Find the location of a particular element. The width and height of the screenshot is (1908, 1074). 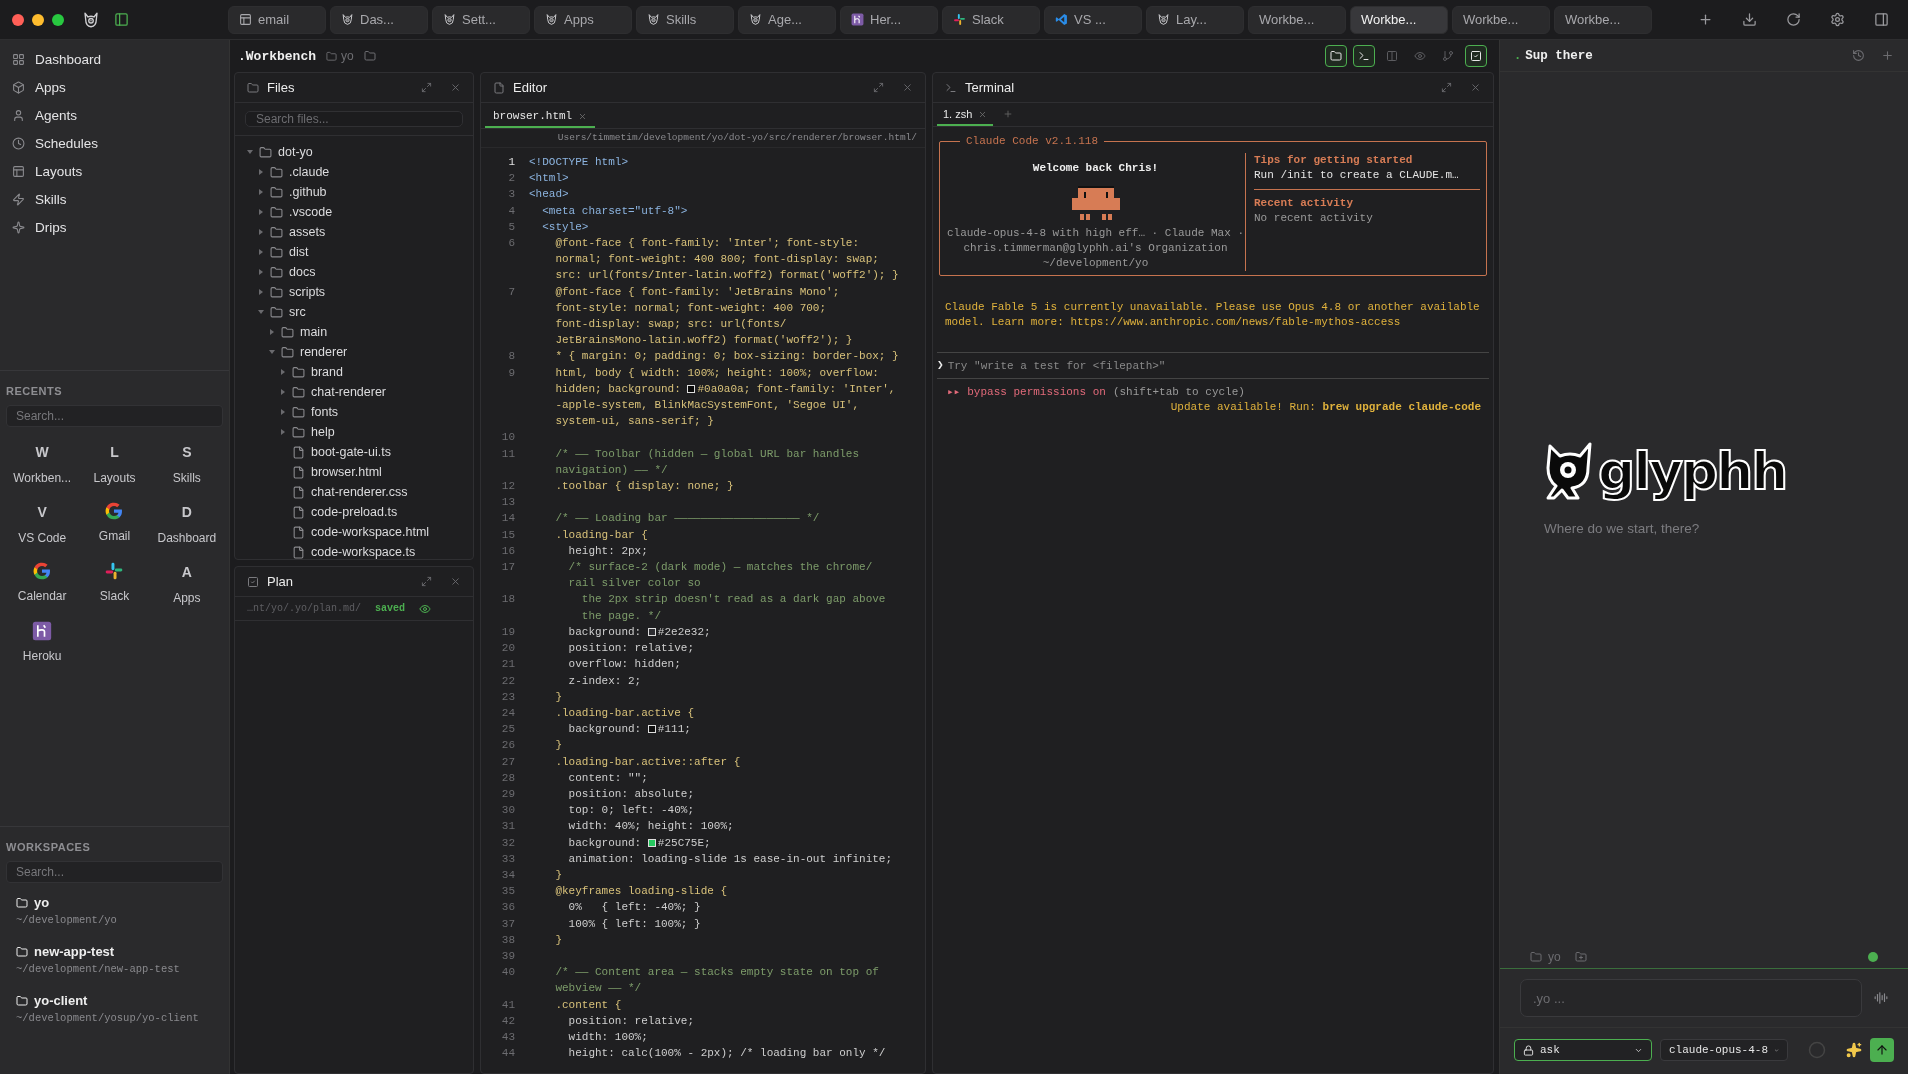

new-chat-icon is located at coordinates (1887, 55).